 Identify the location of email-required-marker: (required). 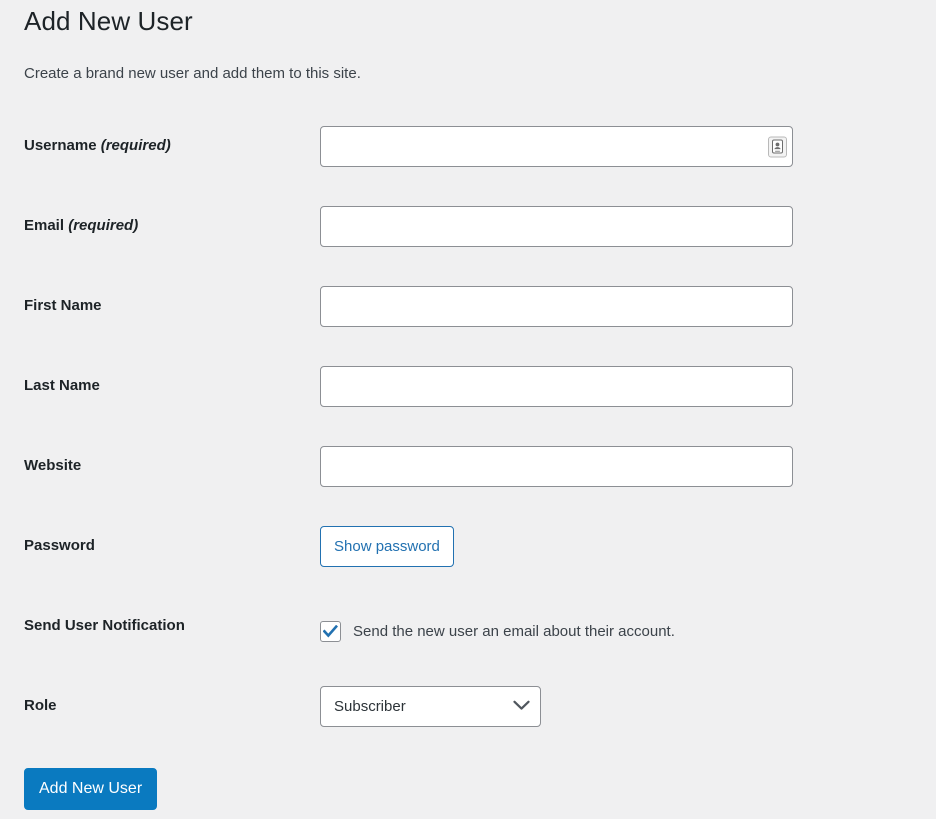
(103, 225).